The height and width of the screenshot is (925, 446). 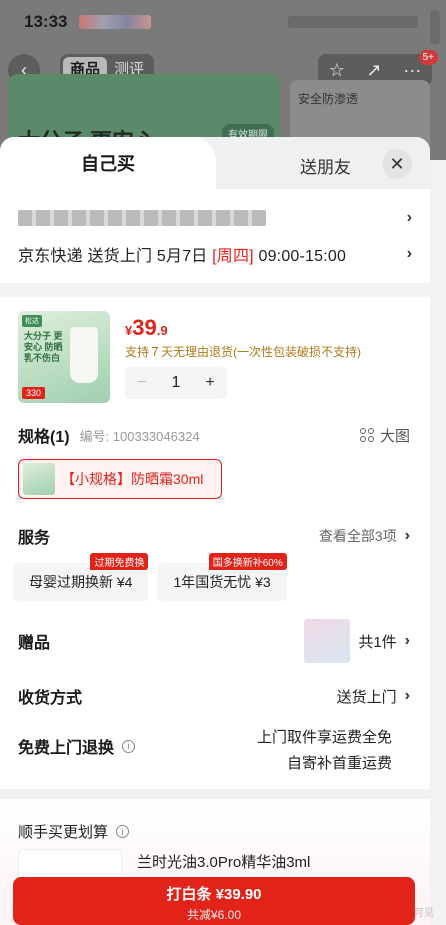 What do you see at coordinates (424, 913) in the screenshot?
I see `watermark: 可见` at bounding box center [424, 913].